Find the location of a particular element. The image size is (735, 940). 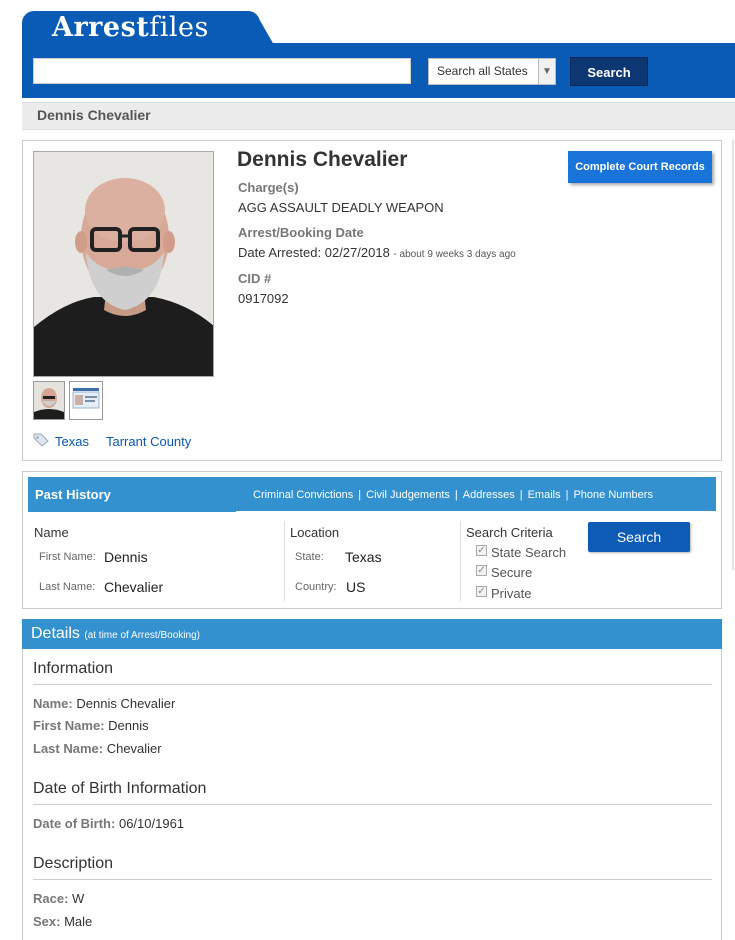

detail-row-dob: Date of Birth: 06/10/1961 is located at coordinates (108, 823).